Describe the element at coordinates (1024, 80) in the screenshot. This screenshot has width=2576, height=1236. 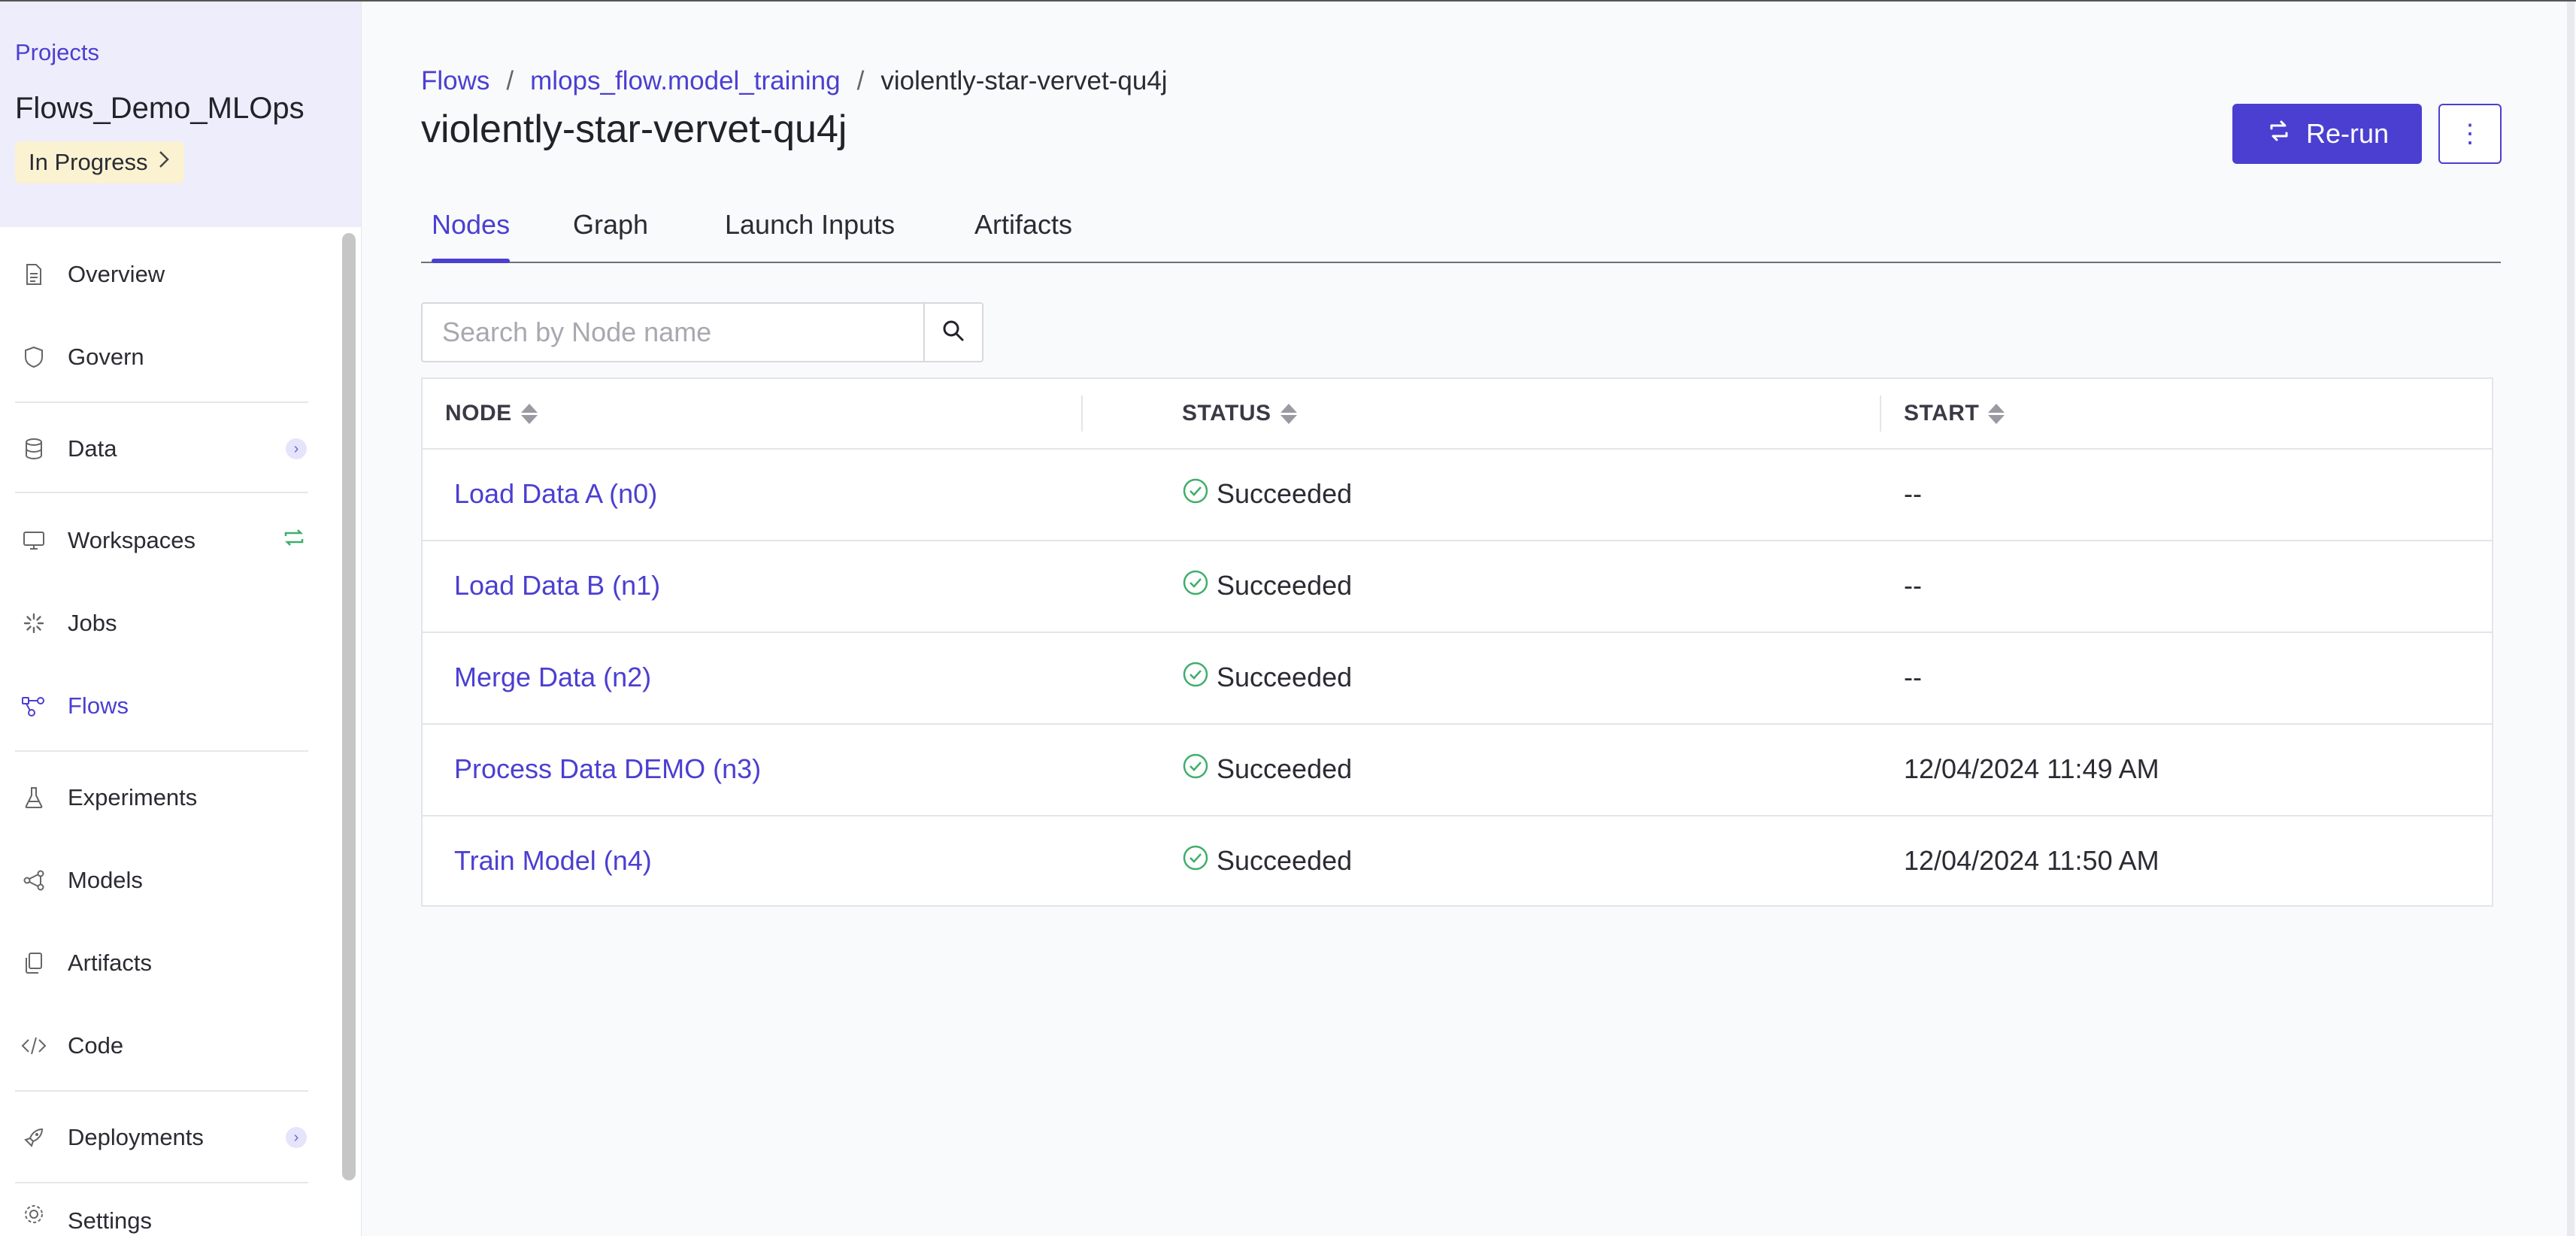
I see `breadcrumb-current: violently-star-vervet-qu4j` at that location.